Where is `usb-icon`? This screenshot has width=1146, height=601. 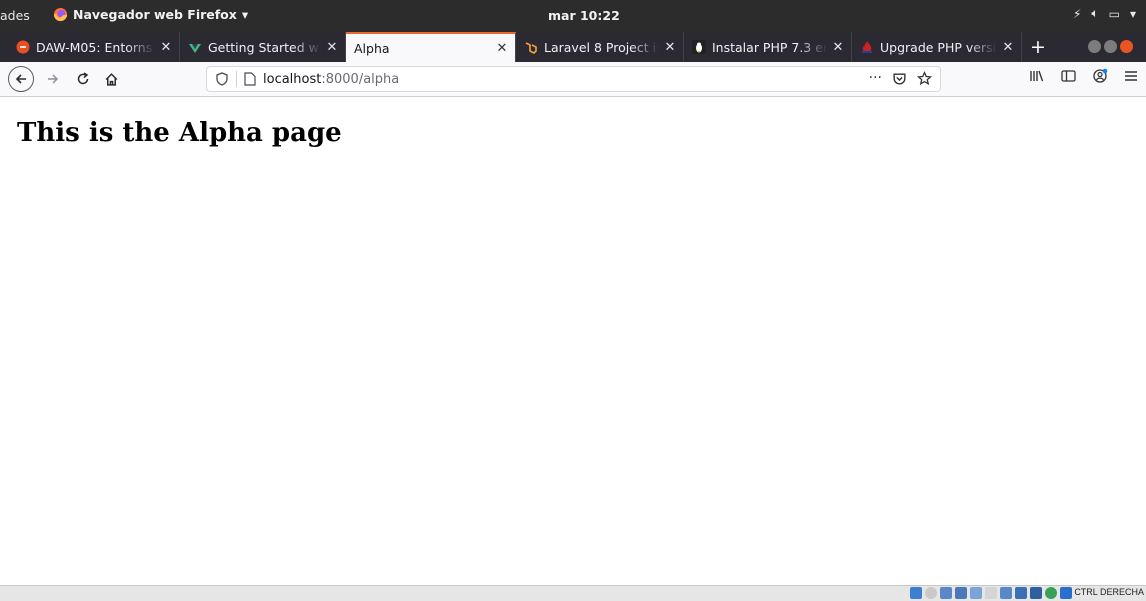
usb-icon is located at coordinates (976, 593).